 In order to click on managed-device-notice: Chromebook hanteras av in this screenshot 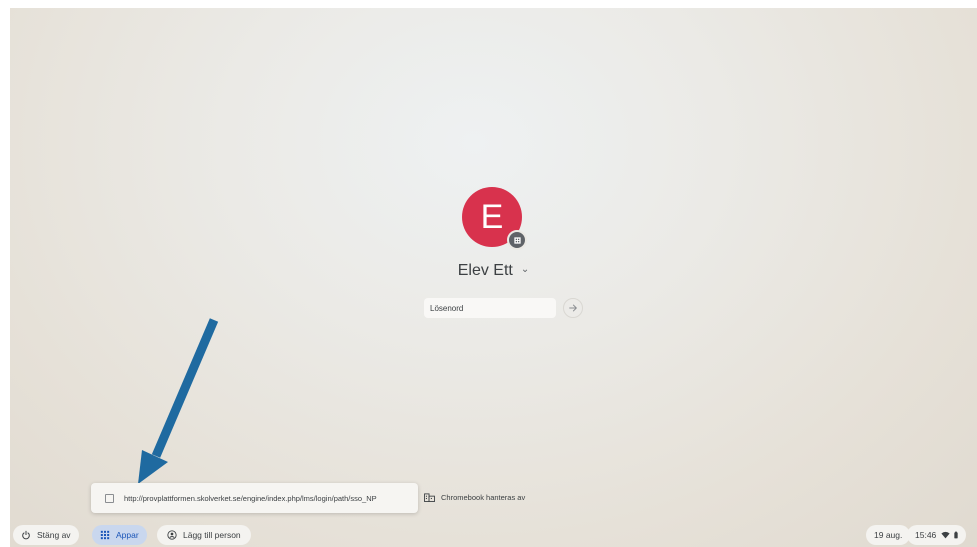, I will do `click(474, 497)`.